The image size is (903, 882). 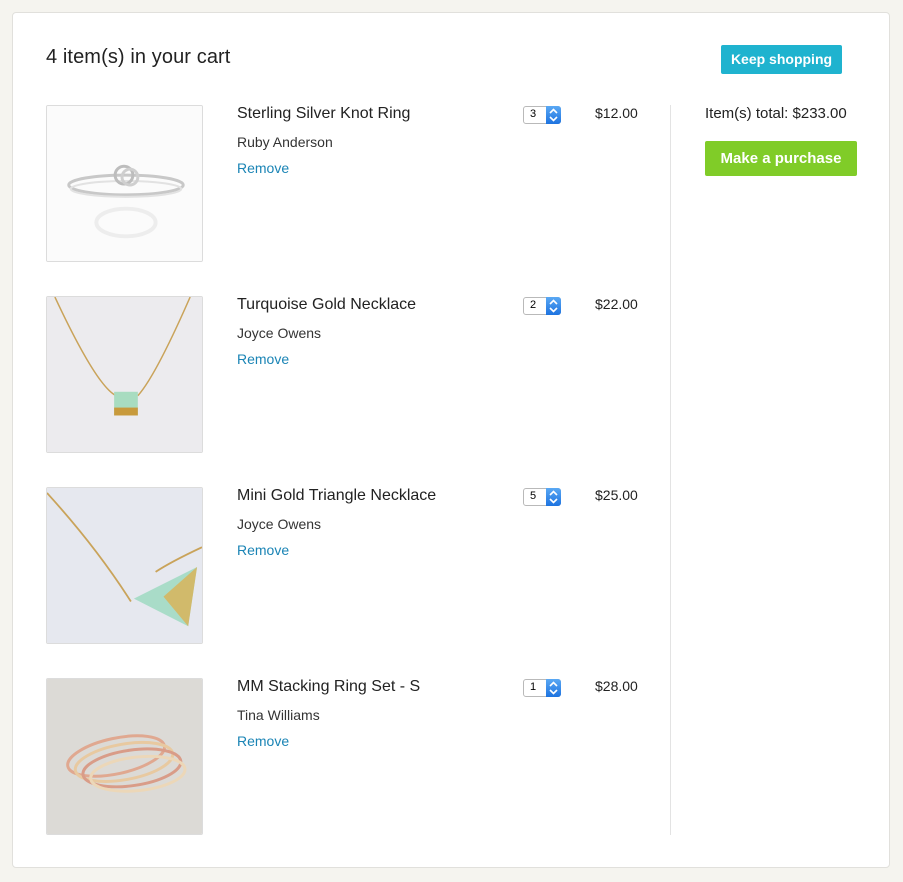 What do you see at coordinates (326, 305) in the screenshot?
I see `product-name: Turquoise Gold Necklace` at bounding box center [326, 305].